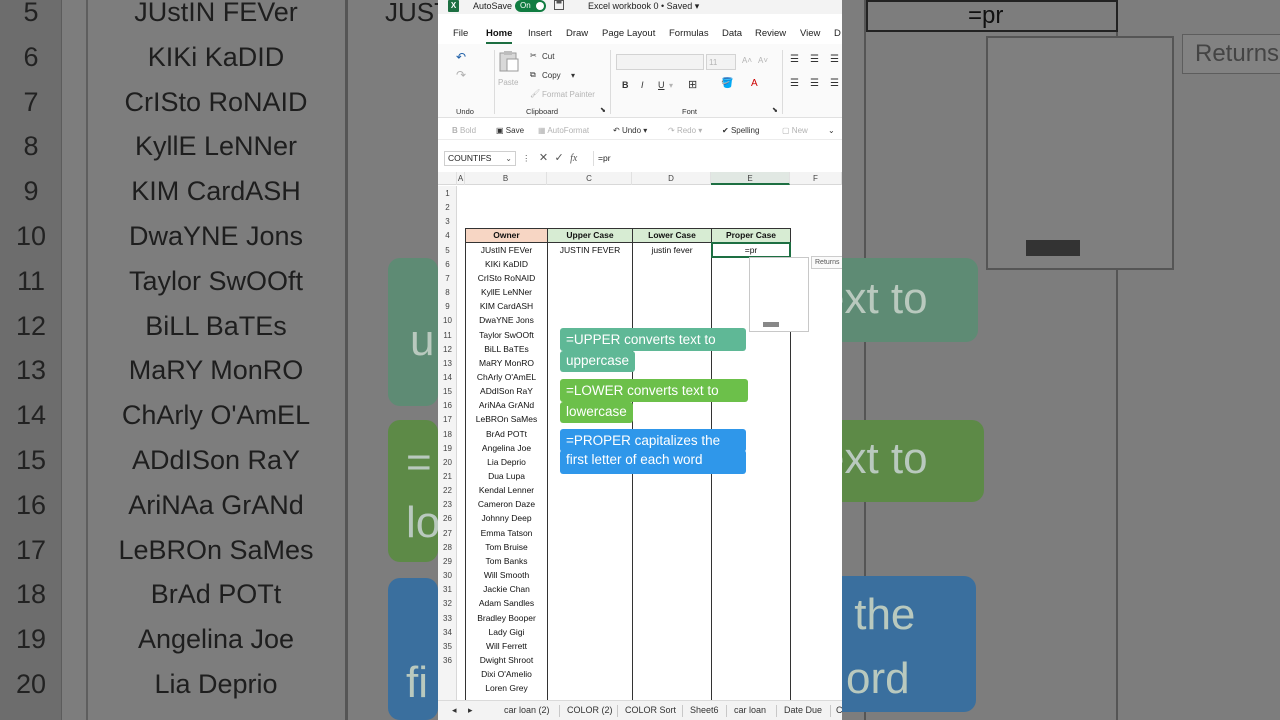 This screenshot has height=720, width=1280. I want to click on owner-cell: Bradley Booper, so click(506, 618).